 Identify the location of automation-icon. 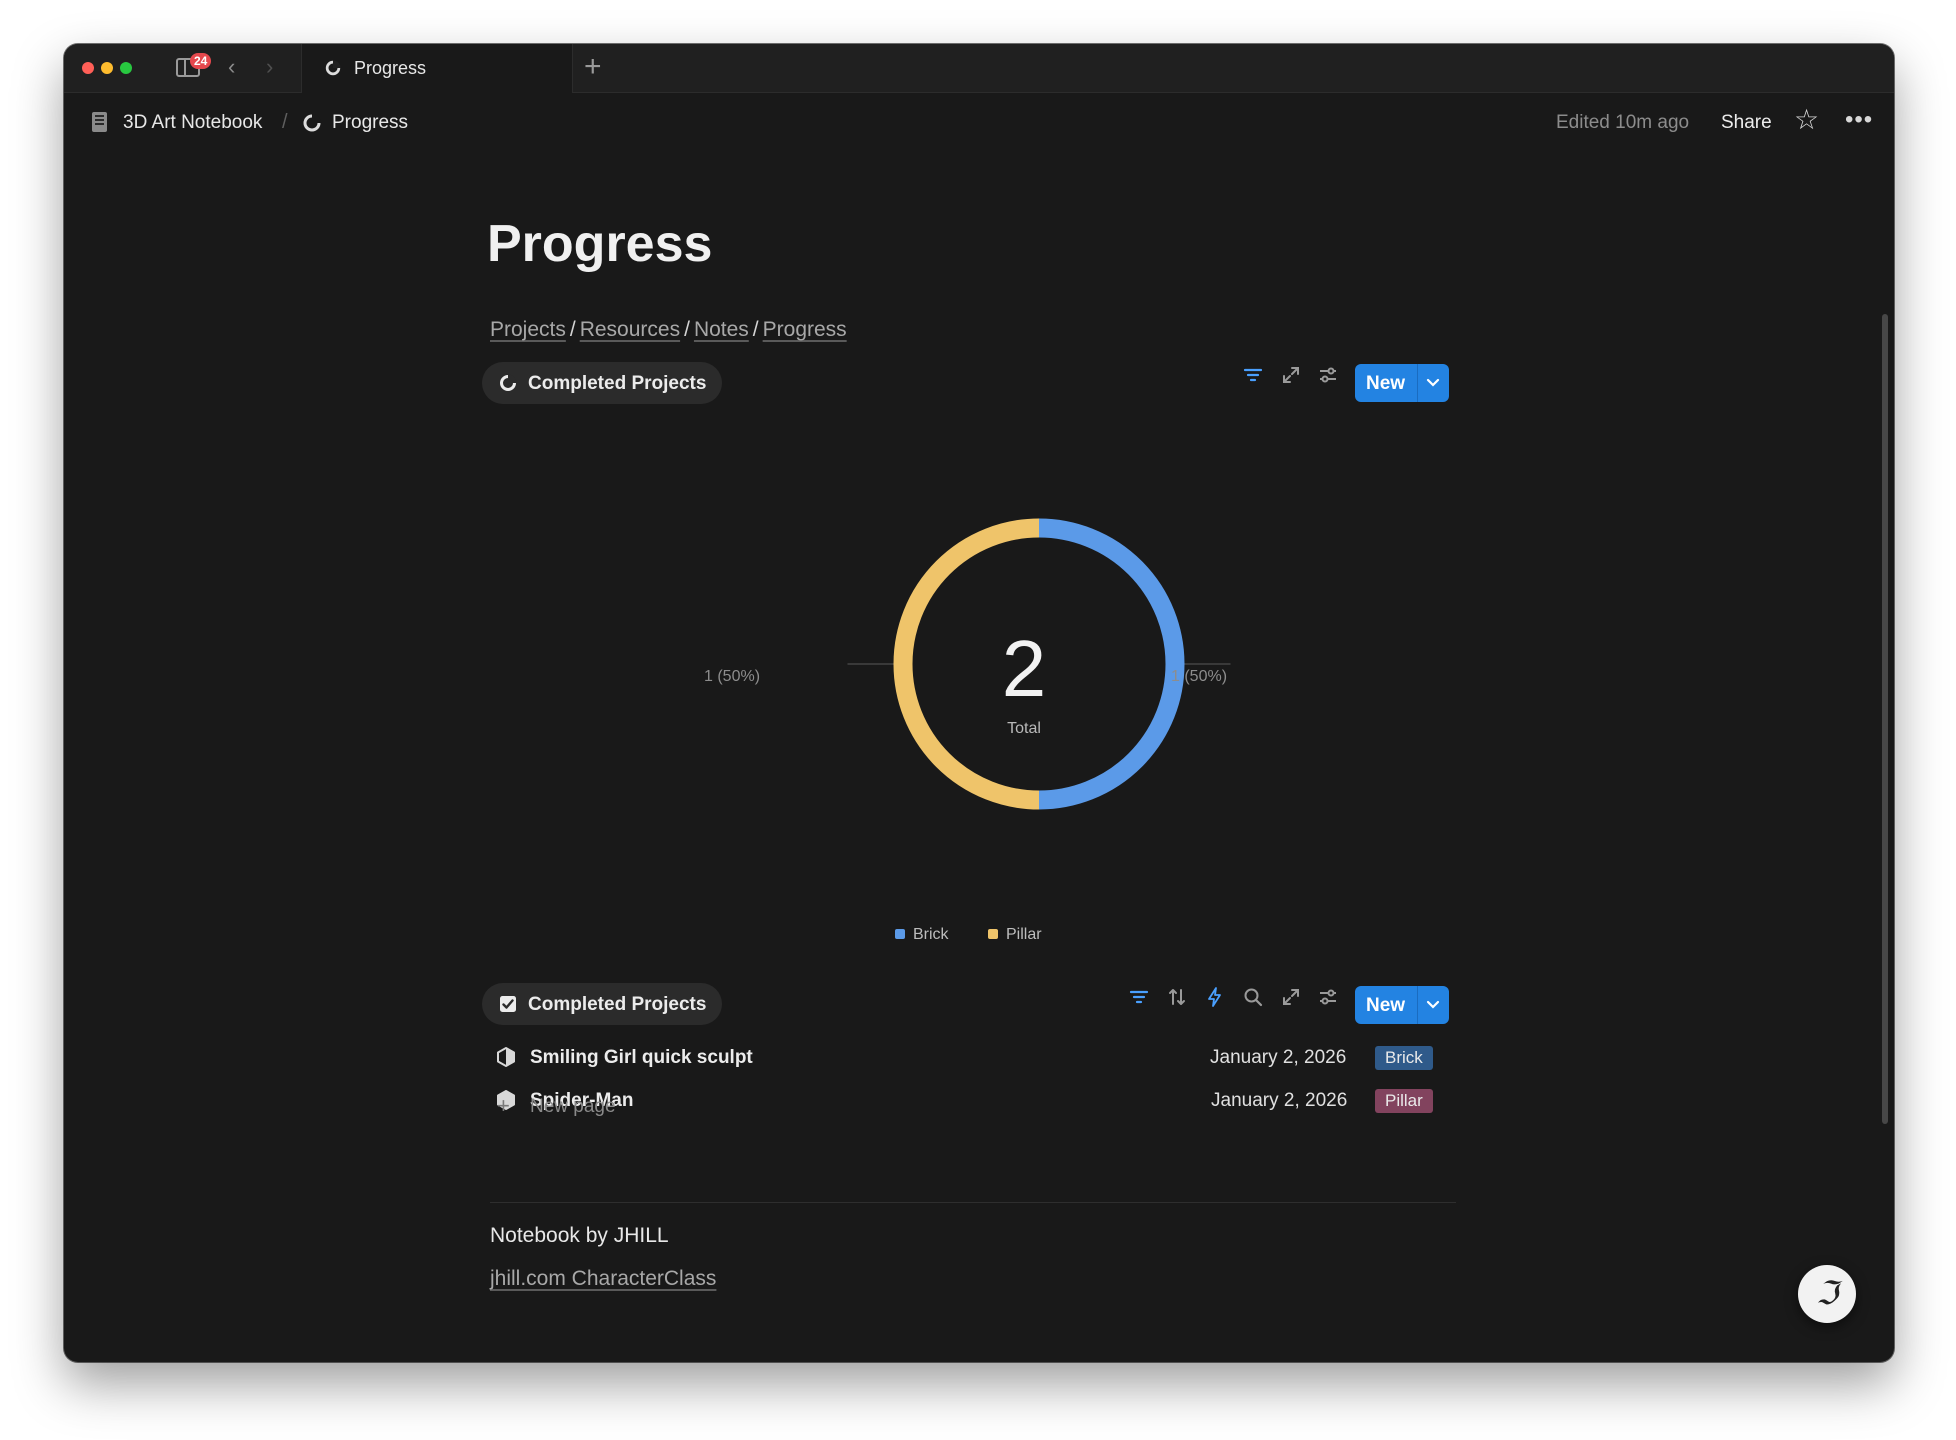
(1215, 997).